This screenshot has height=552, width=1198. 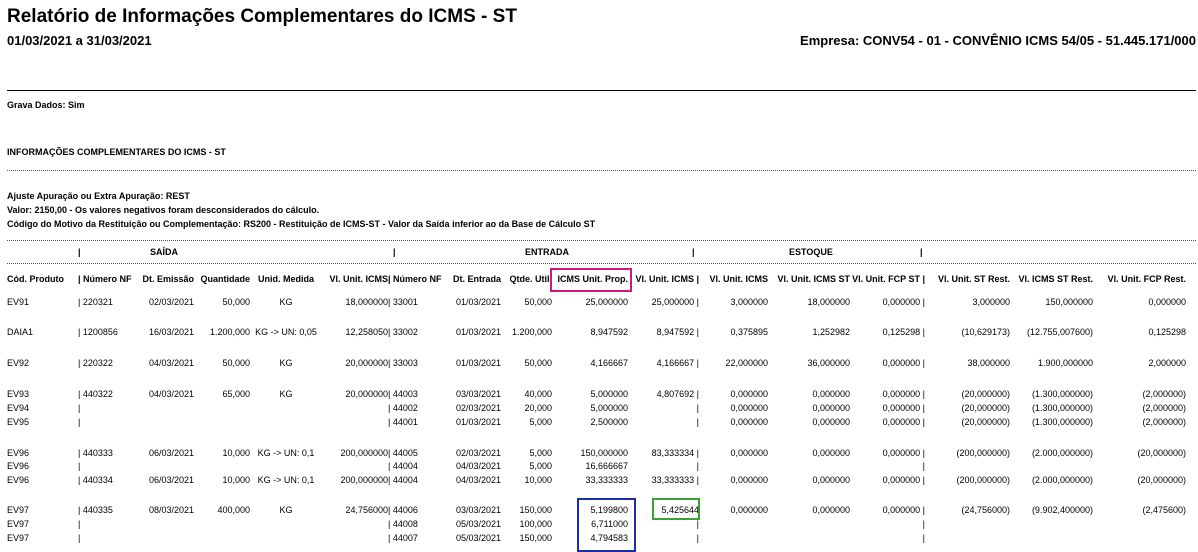 I want to click on column-header: Vl. Unit. ST Rest., so click(x=973, y=279).